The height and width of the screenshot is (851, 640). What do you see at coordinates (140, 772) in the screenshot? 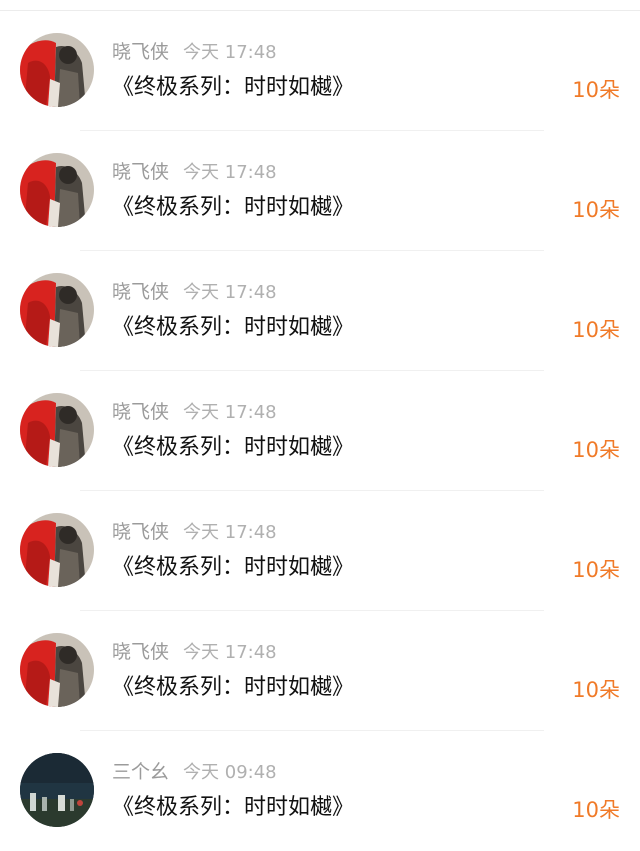
I see `author-name: 三个幺` at bounding box center [140, 772].